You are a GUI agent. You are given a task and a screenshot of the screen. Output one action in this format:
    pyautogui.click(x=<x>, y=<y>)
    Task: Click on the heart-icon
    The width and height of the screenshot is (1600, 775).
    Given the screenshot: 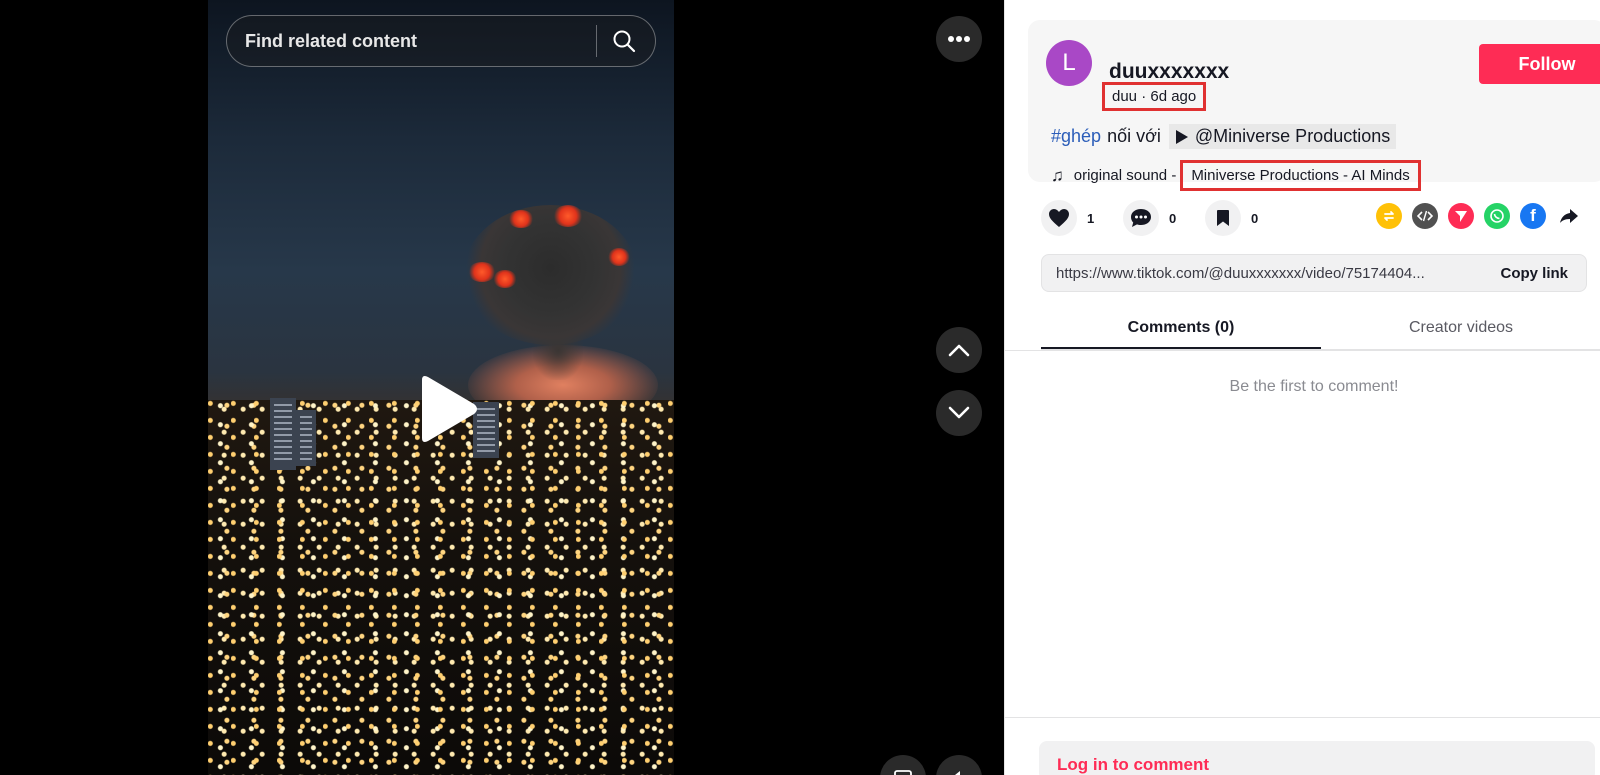 What is the action you would take?
    pyautogui.click(x=1059, y=218)
    